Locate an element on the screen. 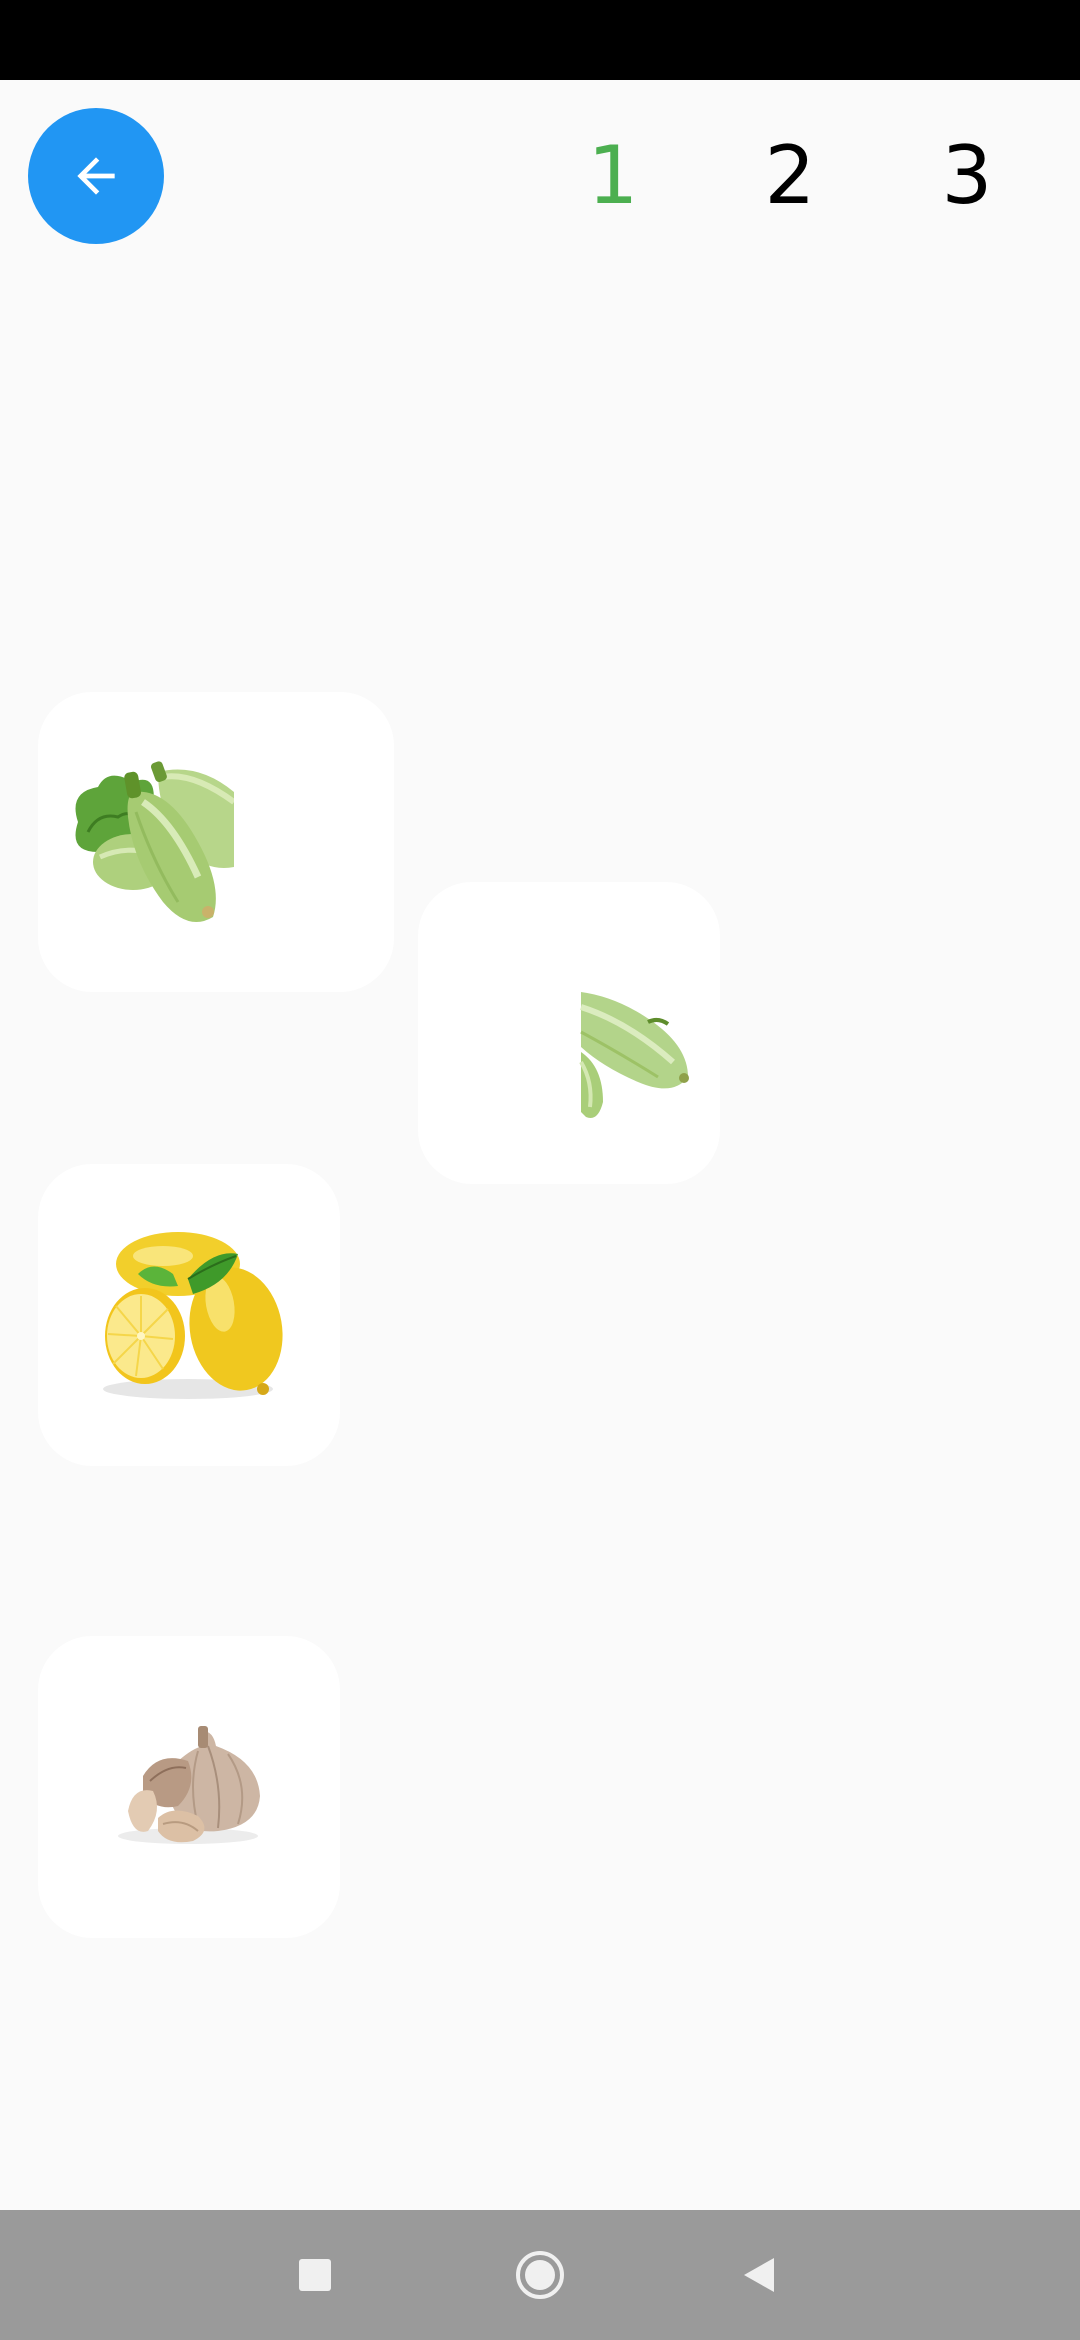 The image size is (1080, 2340). puzzle-piece-lemon is located at coordinates (189, 1315).